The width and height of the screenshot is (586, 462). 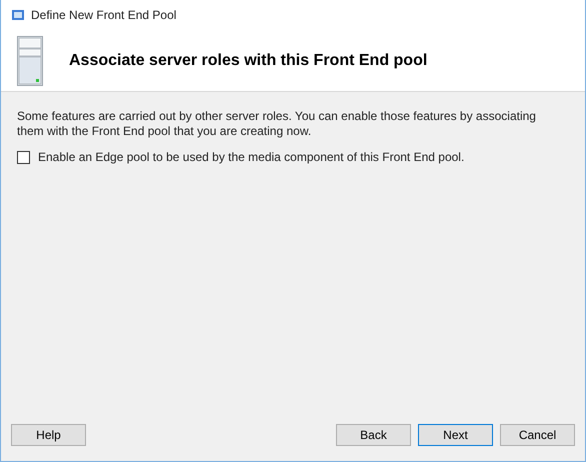 What do you see at coordinates (455, 435) in the screenshot?
I see `dialog-button: Next` at bounding box center [455, 435].